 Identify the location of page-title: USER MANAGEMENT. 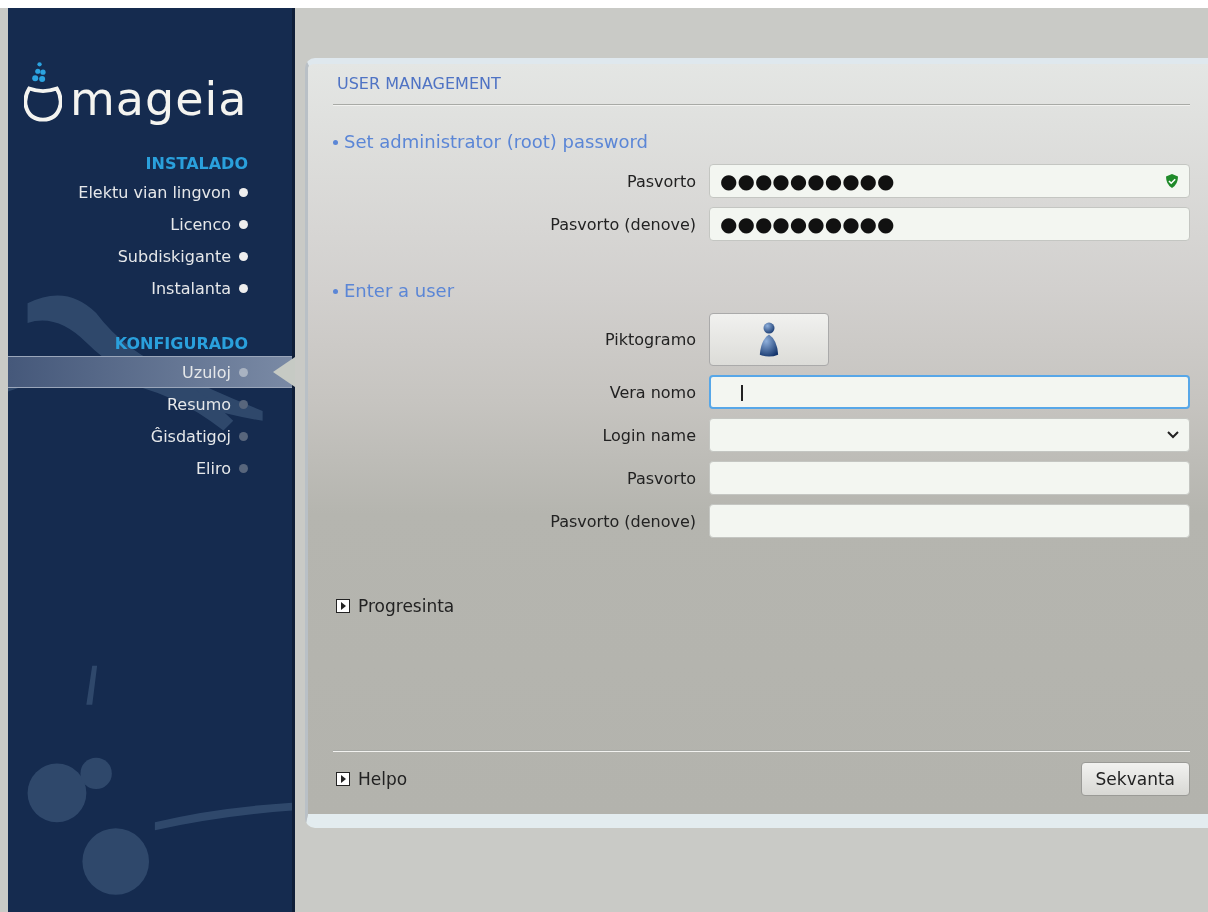
(419, 84).